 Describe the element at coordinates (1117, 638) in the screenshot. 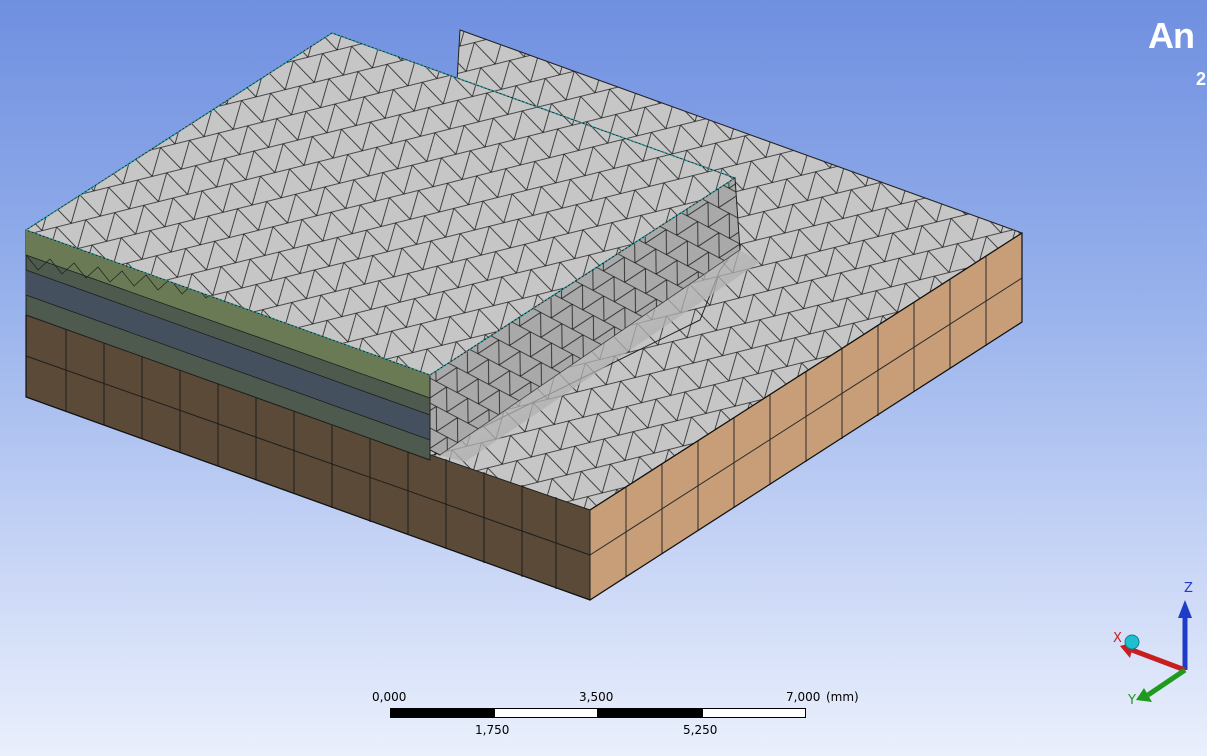

I see `triad-x-label: X` at that location.